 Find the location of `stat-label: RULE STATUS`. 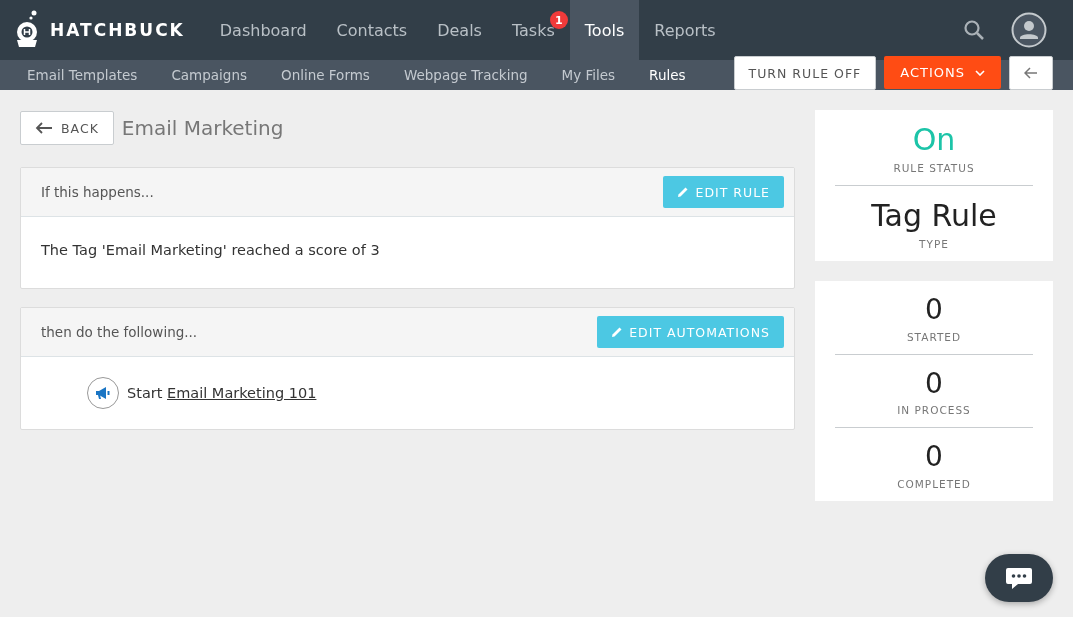

stat-label: RULE STATUS is located at coordinates (934, 168).